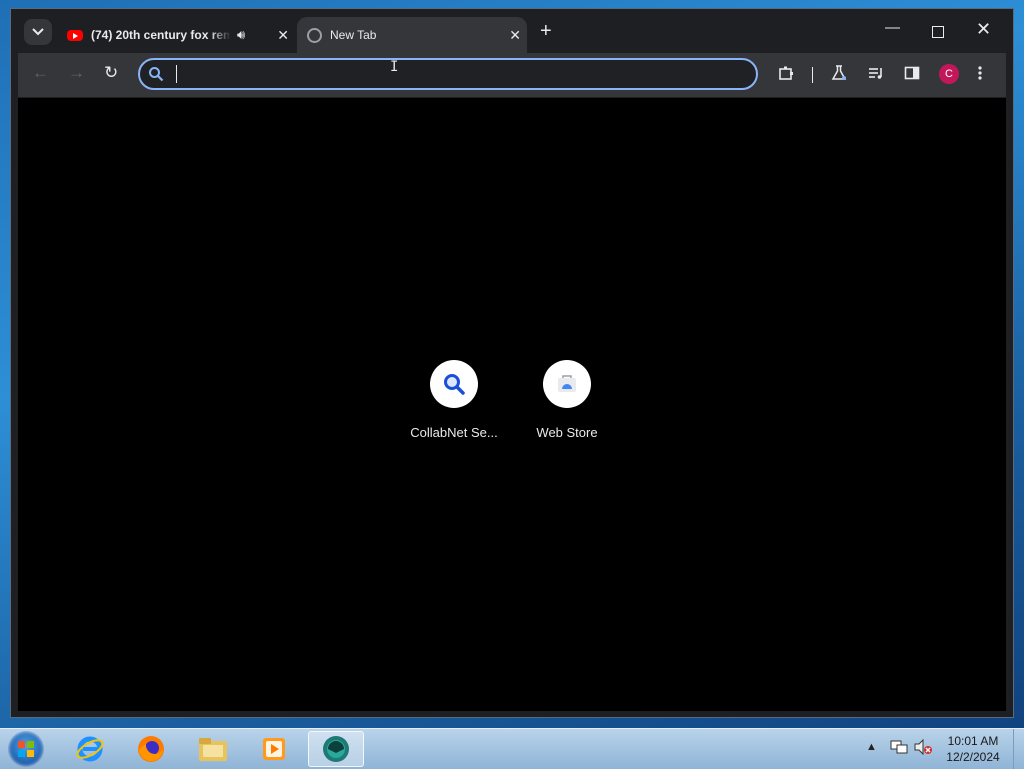  I want to click on toolbar: ← → ↻ C, so click(512, 75).